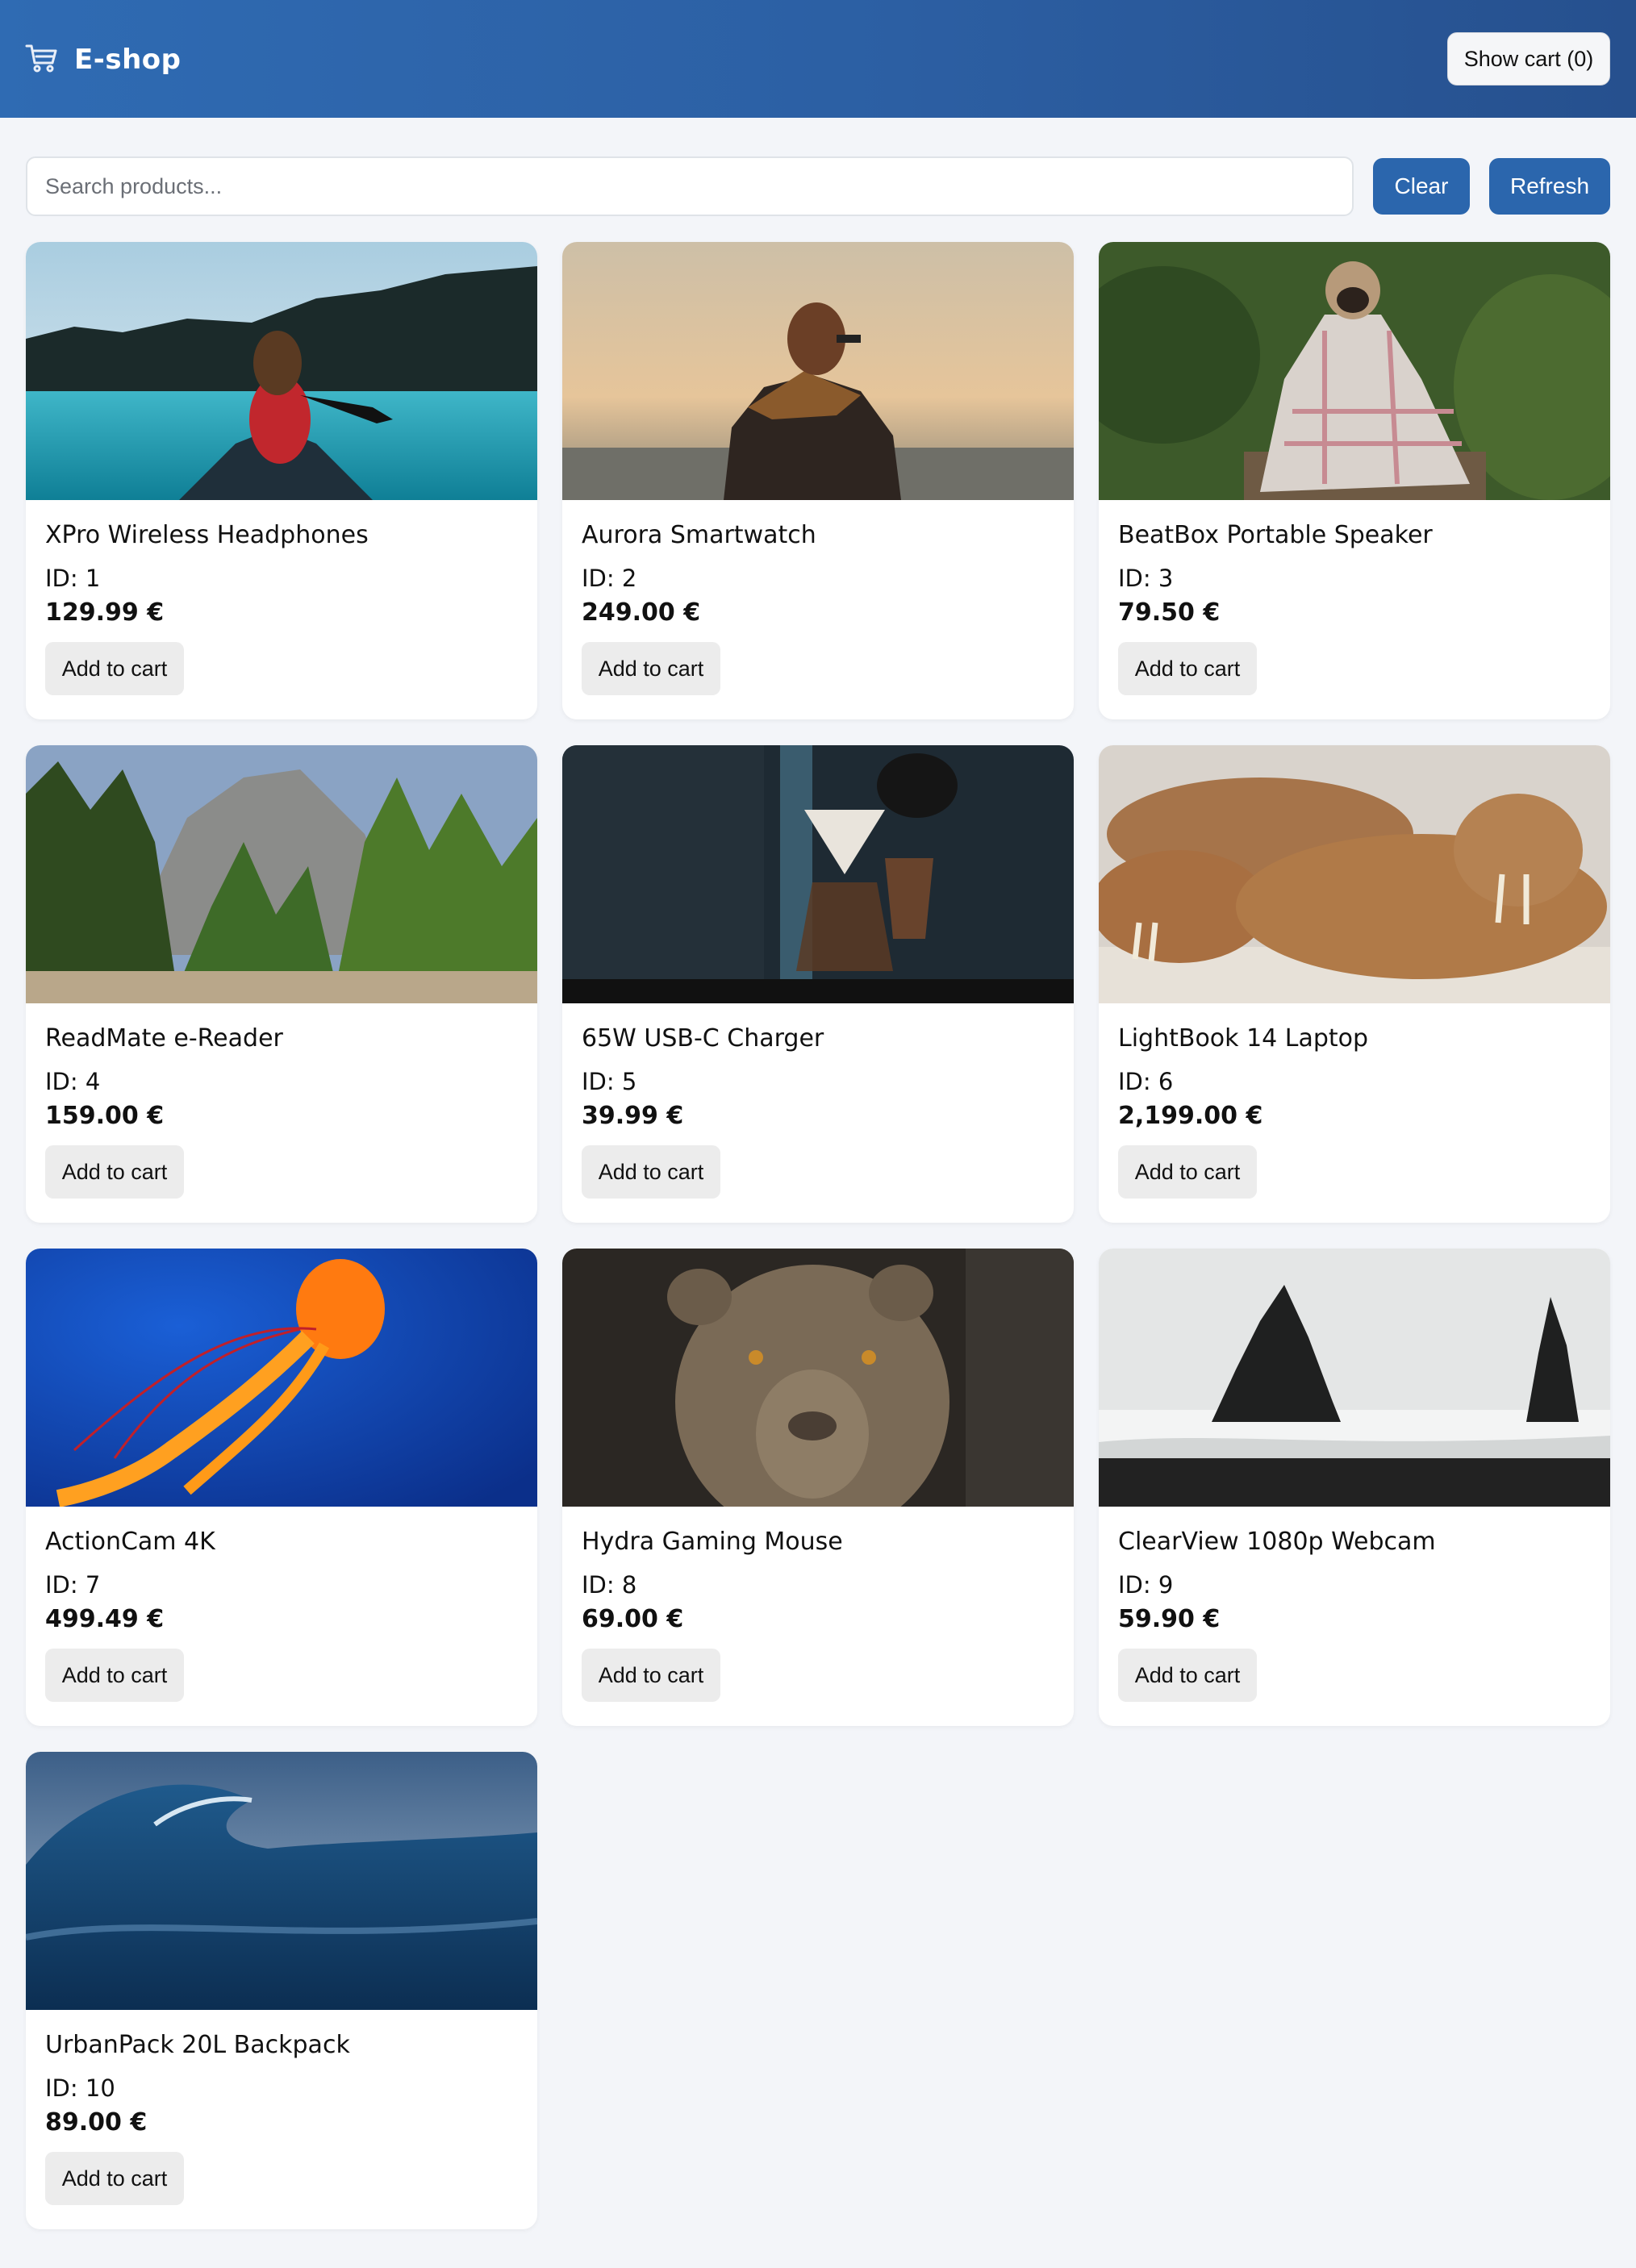 This screenshot has height=2268, width=1636. What do you see at coordinates (1169, 612) in the screenshot?
I see `product-price: 79.50 €` at bounding box center [1169, 612].